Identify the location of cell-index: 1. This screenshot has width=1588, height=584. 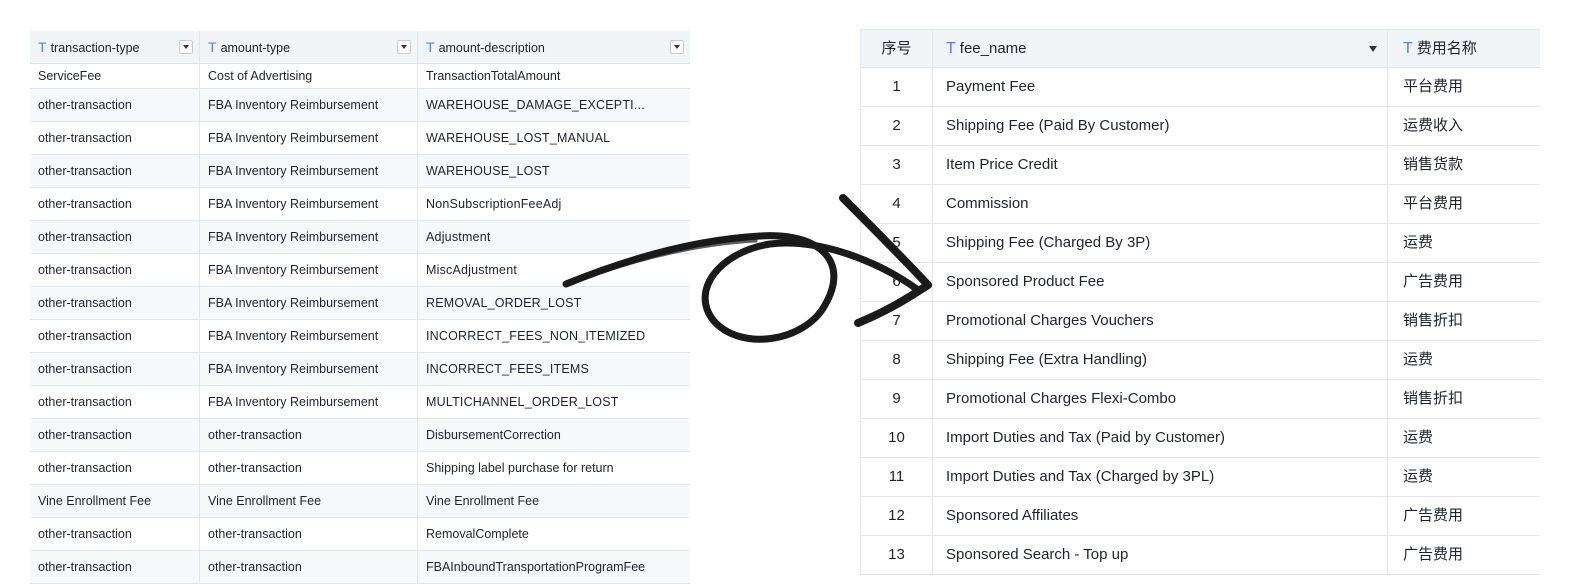
(896, 87).